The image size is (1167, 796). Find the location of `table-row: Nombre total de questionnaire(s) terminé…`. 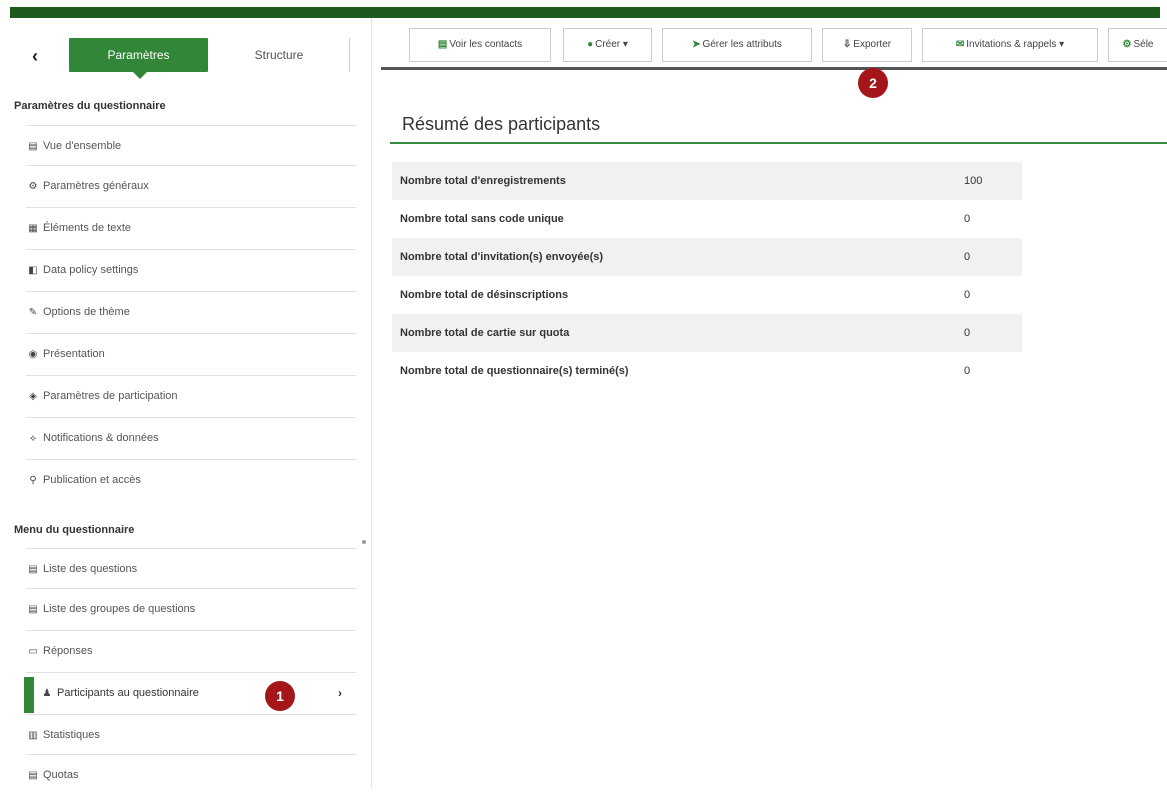

table-row: Nombre total de questionnaire(s) terminé… is located at coordinates (707, 371).